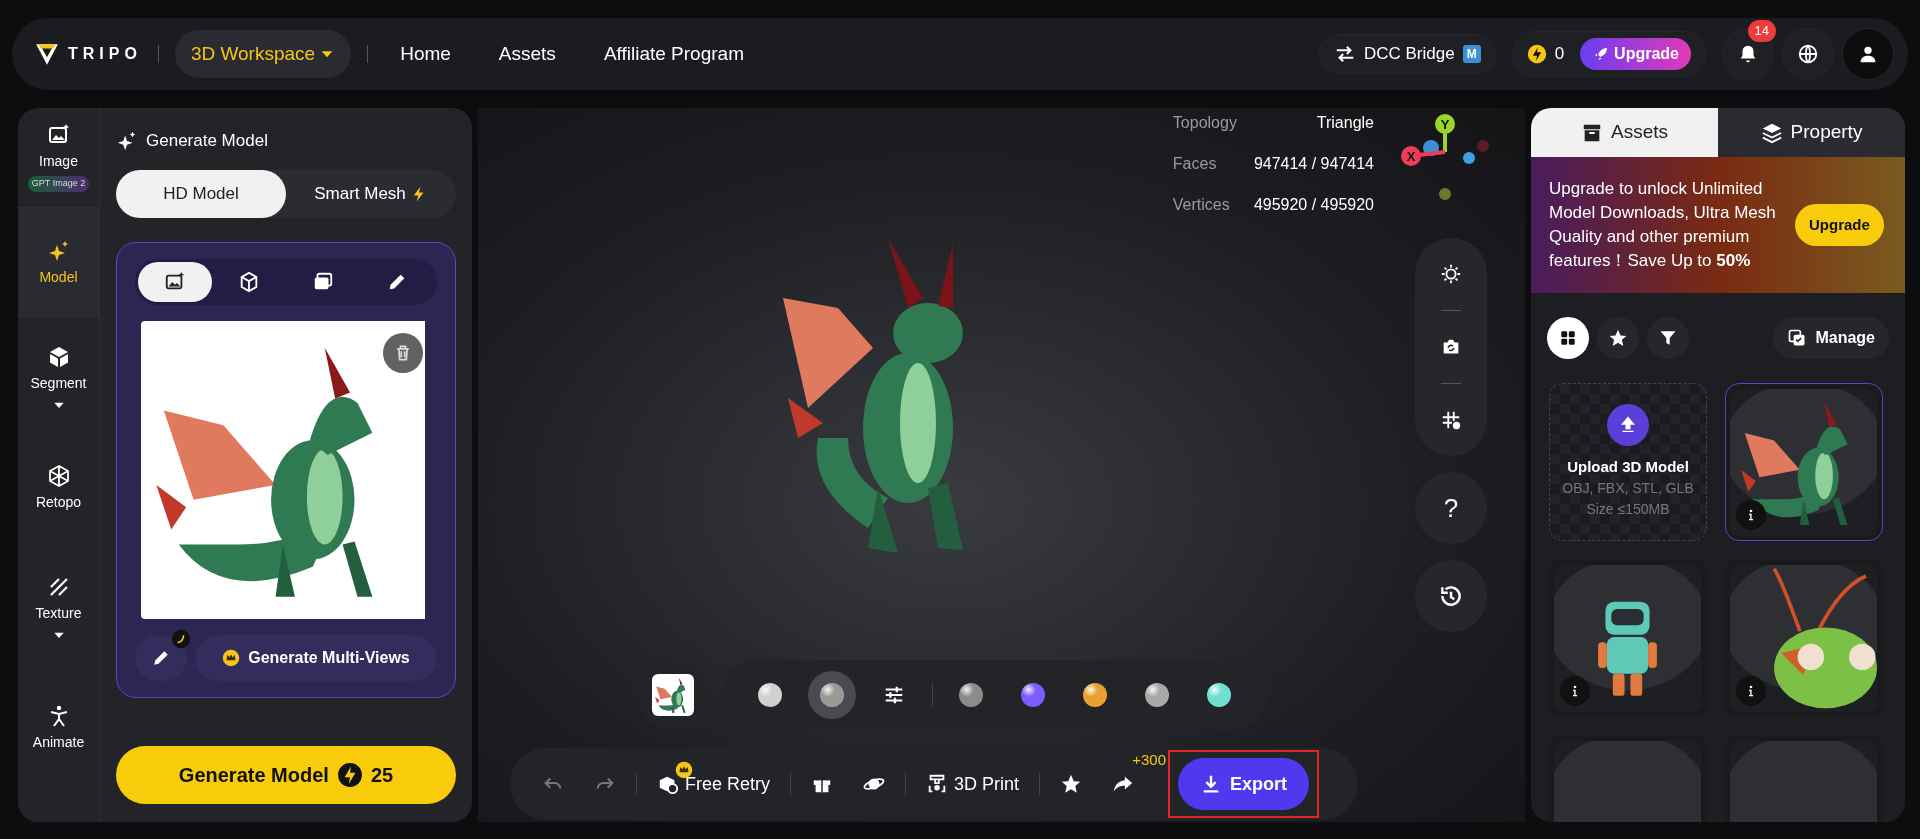 The height and width of the screenshot is (839, 1920). Describe the element at coordinates (1559, 54) in the screenshot. I see `credit-count: 0` at that location.